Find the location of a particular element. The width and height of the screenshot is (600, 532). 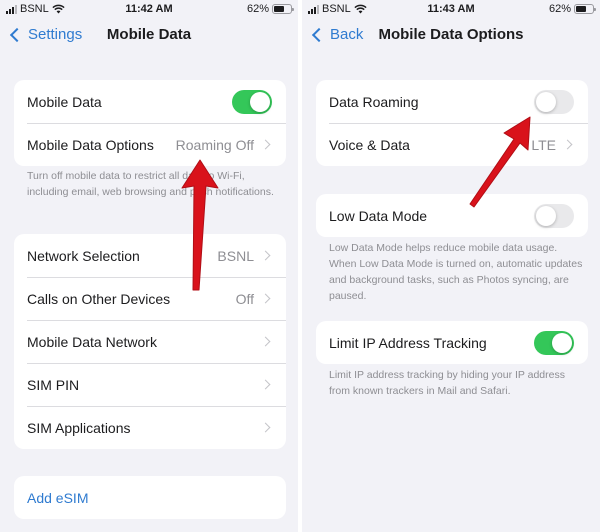

sim-applications-row: SIM Applications is located at coordinates (150, 427).